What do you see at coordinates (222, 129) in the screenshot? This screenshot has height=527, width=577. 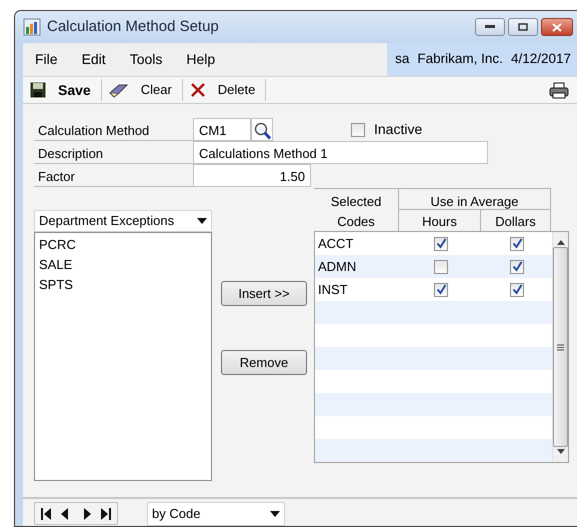 I see `calculation-method-field: CM1` at bounding box center [222, 129].